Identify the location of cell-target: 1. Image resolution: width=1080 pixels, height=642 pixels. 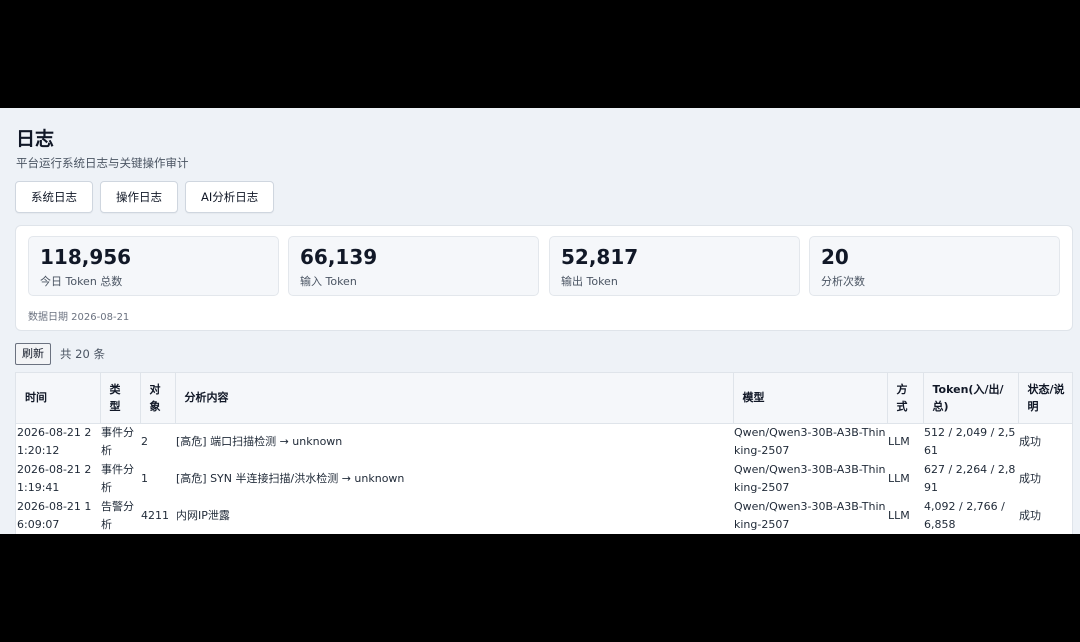
(144, 478).